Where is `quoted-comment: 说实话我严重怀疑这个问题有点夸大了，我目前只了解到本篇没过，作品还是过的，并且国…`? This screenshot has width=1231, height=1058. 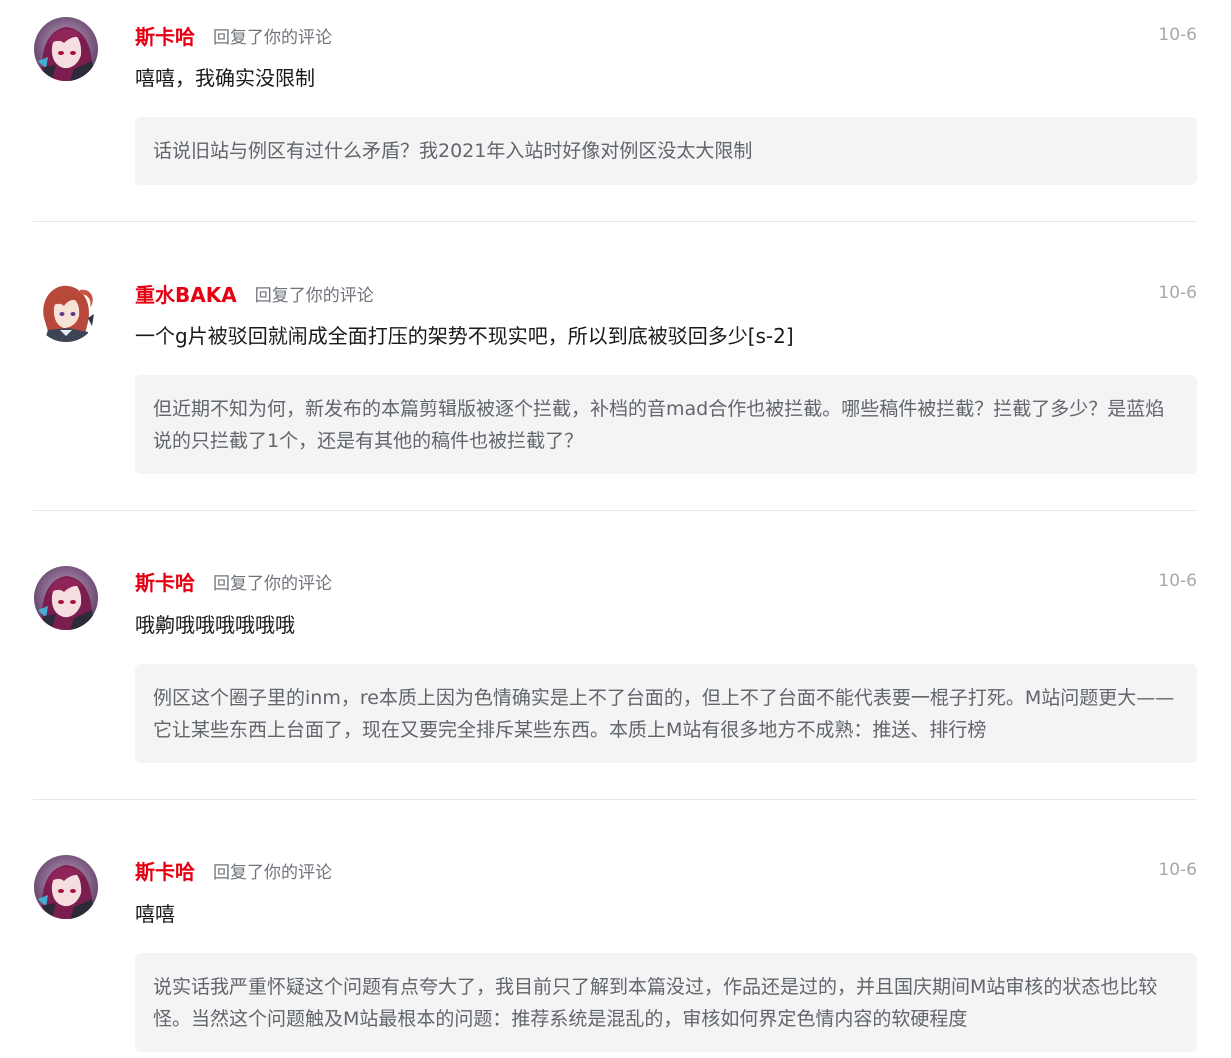 quoted-comment: 说实话我严重怀疑这个问题有点夸大了，我目前只了解到本篇没过，作品还是过的，并且国… is located at coordinates (666, 1002).